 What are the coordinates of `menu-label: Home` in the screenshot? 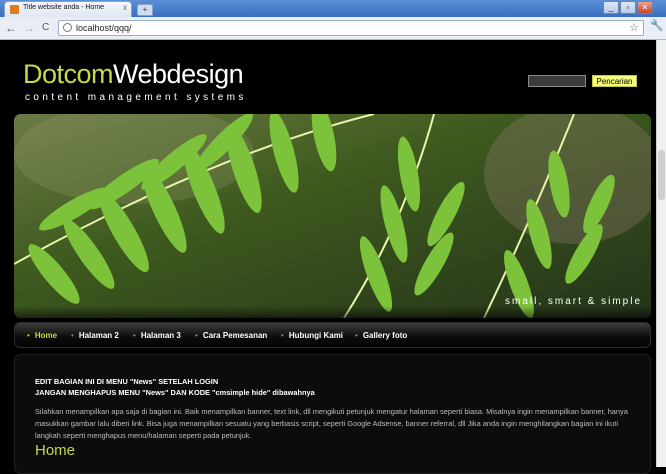 It's located at (46, 335).